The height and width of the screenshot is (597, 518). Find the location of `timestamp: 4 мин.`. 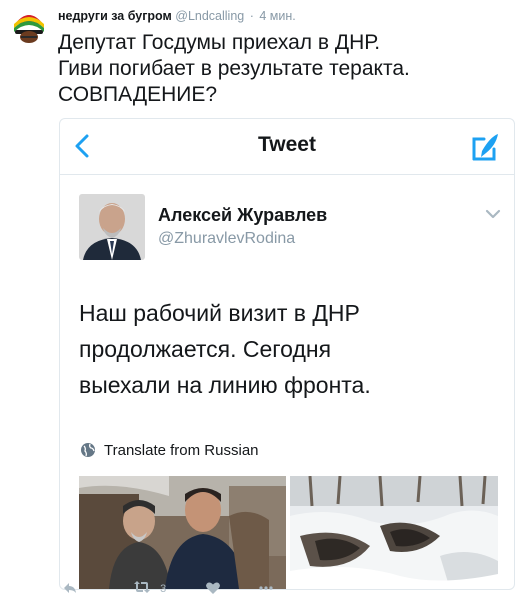

timestamp: 4 мин. is located at coordinates (277, 16).